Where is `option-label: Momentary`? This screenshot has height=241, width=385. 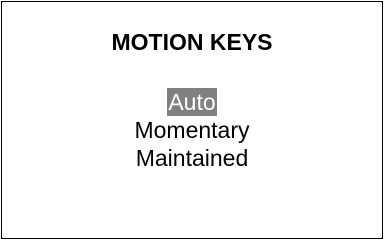 option-label: Momentary is located at coordinates (192, 130).